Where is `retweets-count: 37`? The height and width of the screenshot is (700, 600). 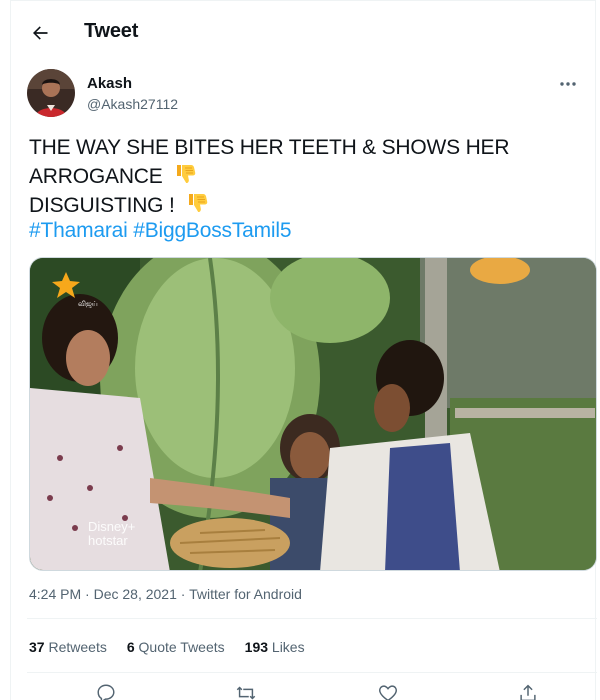
retweets-count: 37 is located at coordinates (37, 647).